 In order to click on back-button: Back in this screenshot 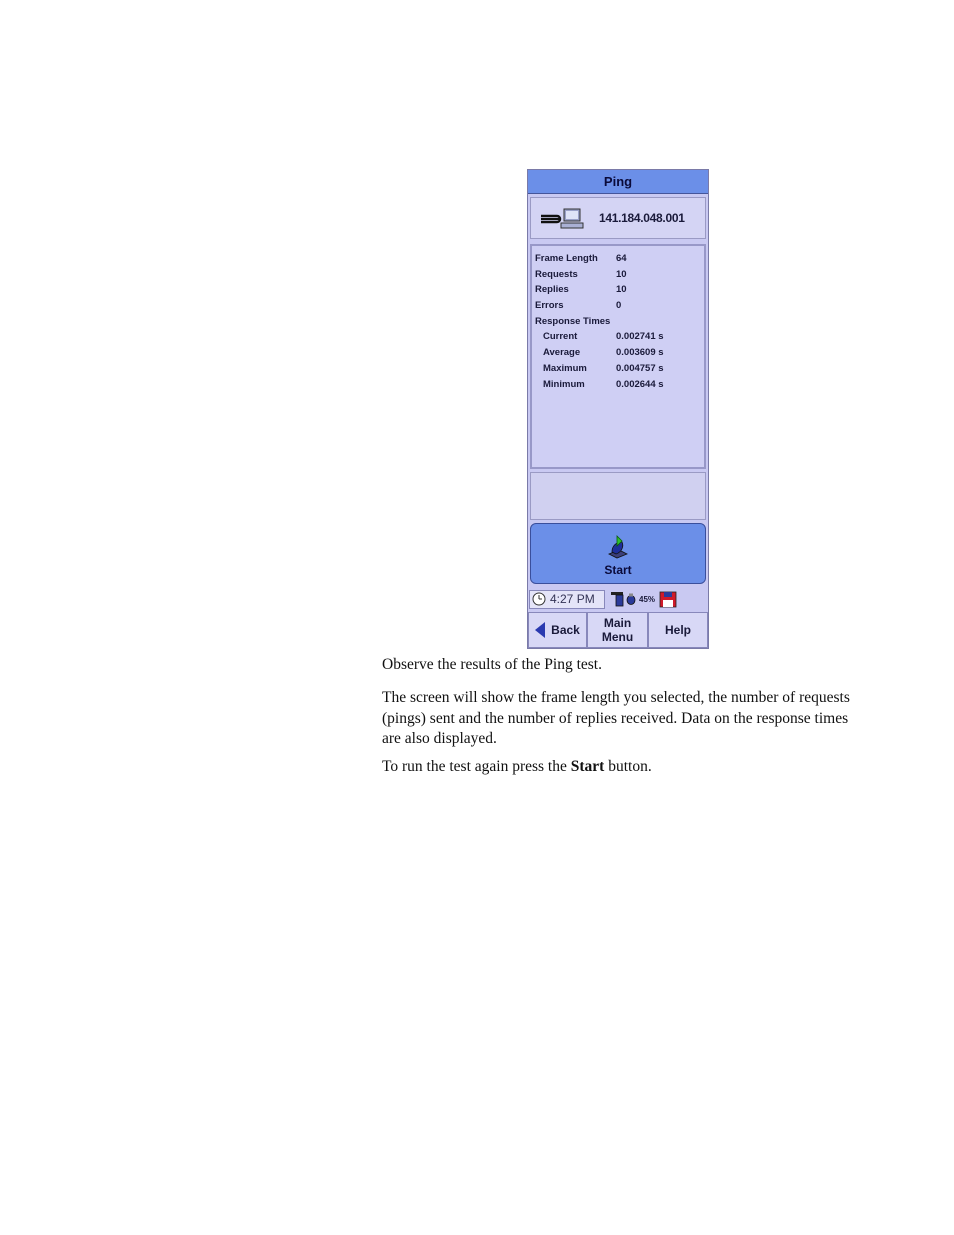, I will do `click(557, 630)`.